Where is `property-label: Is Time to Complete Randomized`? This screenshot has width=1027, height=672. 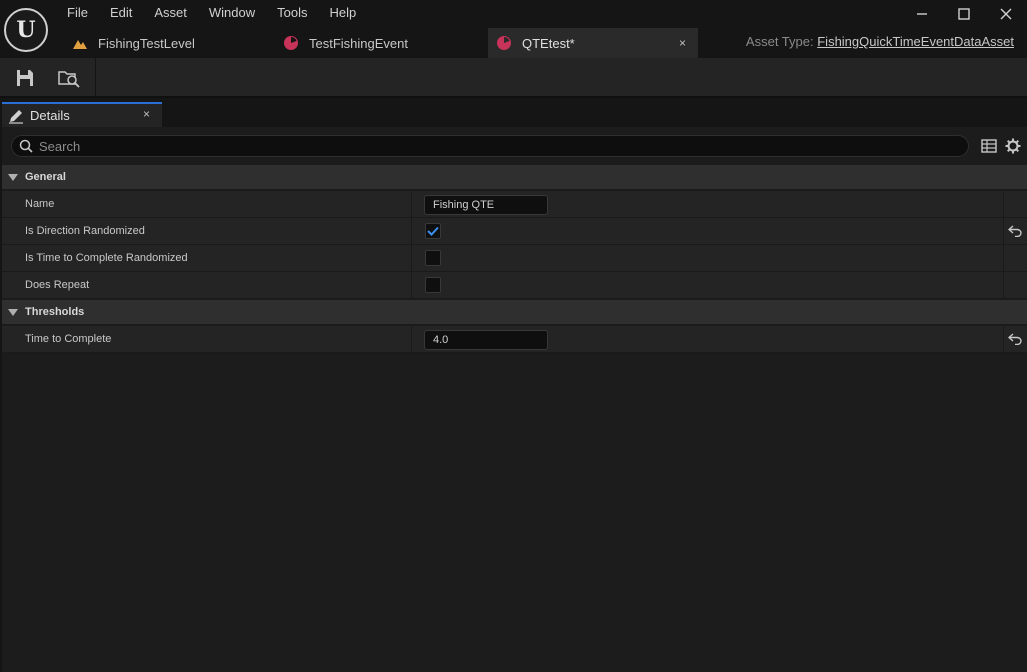
property-label: Is Time to Complete Randomized is located at coordinates (106, 258).